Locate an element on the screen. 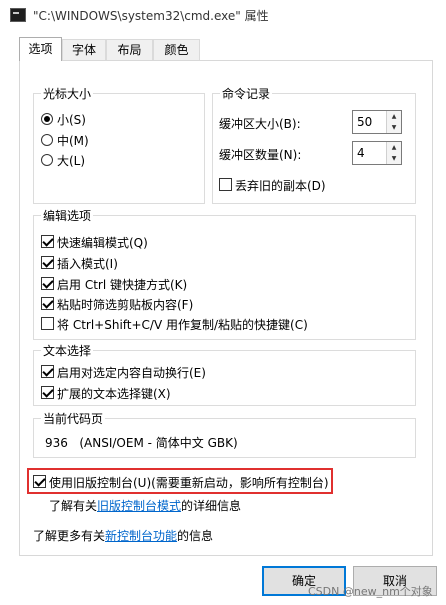 This screenshot has width=446, height=605. new-console-features-link: 新控制台功能 is located at coordinates (141, 536).